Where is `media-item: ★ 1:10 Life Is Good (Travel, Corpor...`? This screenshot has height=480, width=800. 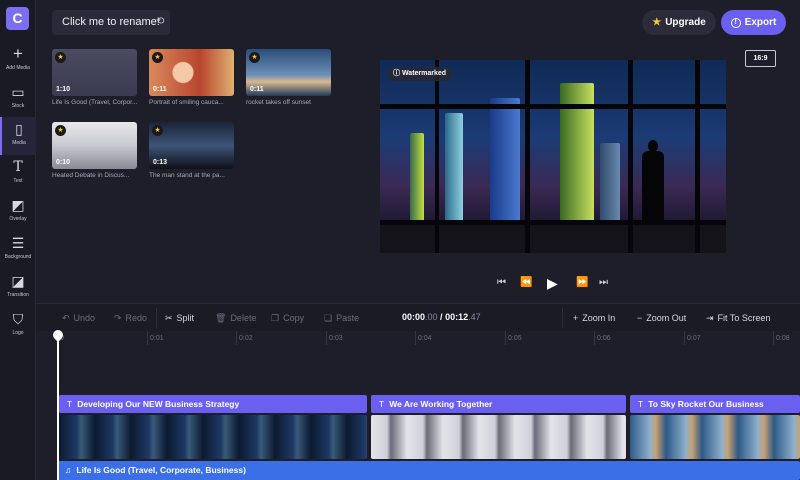 media-item: ★ 1:10 Life Is Good (Travel, Corpor... is located at coordinates (94, 77).